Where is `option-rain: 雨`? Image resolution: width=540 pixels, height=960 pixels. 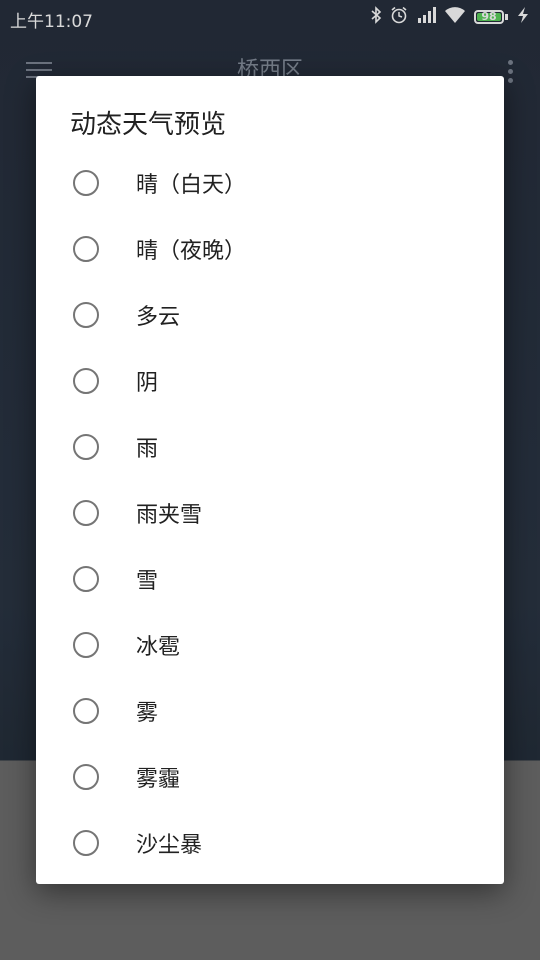 option-rain: 雨 is located at coordinates (270, 447).